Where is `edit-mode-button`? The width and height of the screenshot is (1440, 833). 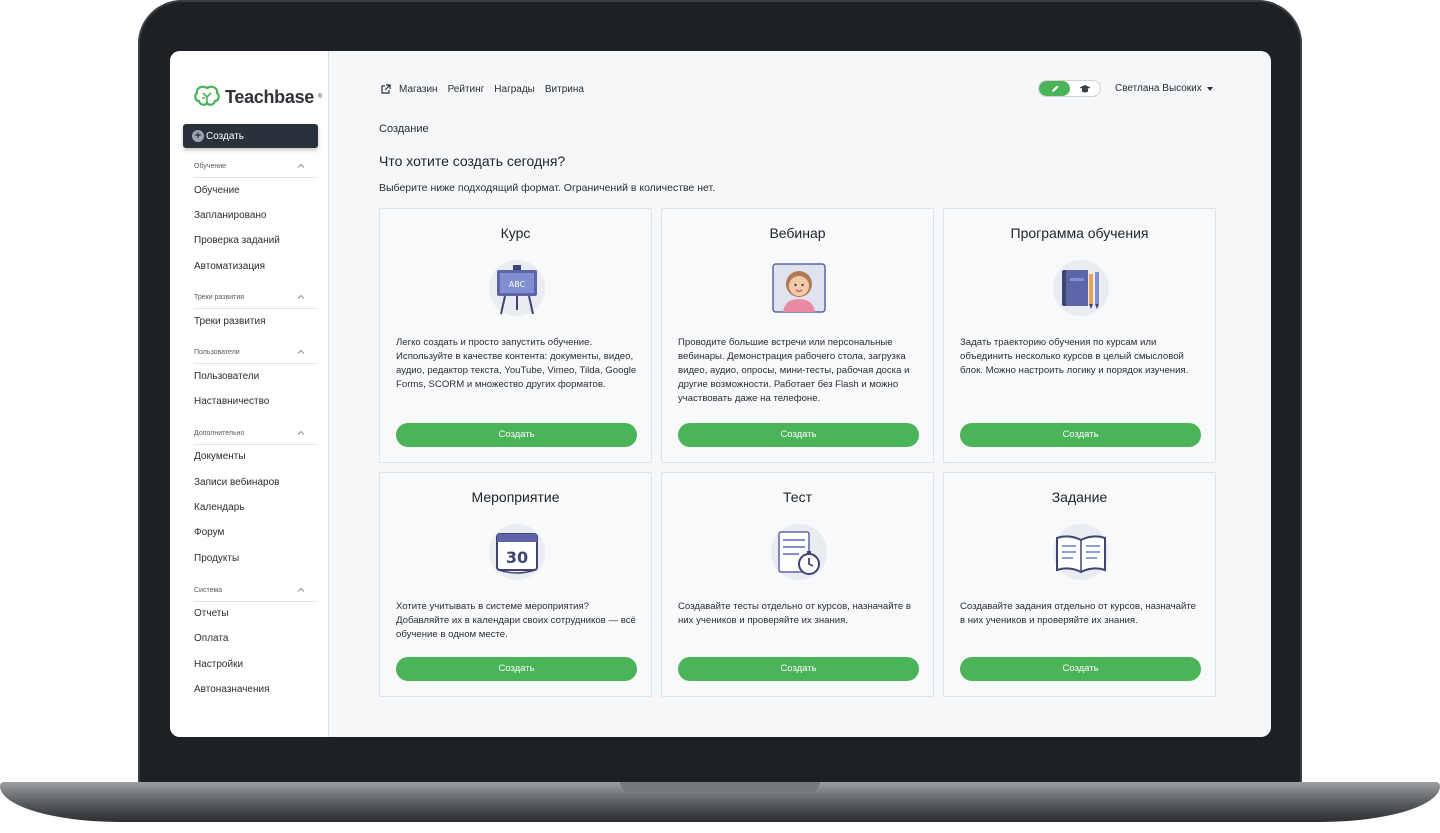
edit-mode-button is located at coordinates (1054, 88).